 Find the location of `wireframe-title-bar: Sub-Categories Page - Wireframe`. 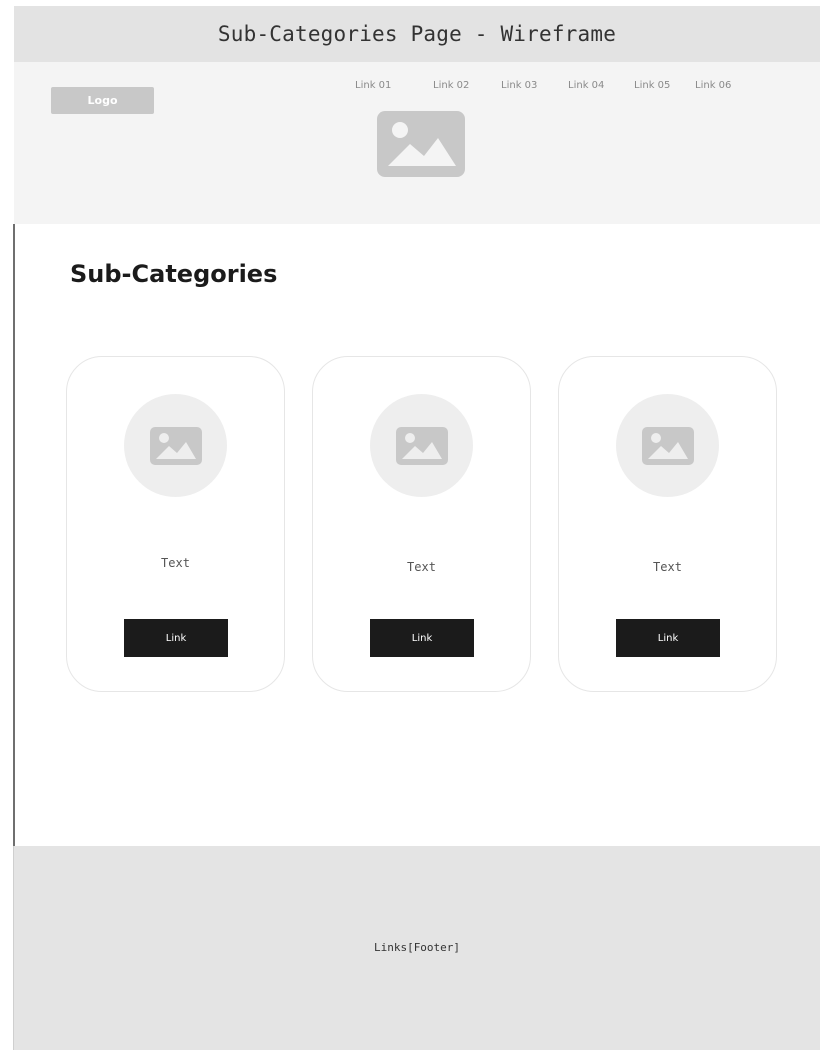

wireframe-title-bar: Sub-Categories Page - Wireframe is located at coordinates (417, 34).